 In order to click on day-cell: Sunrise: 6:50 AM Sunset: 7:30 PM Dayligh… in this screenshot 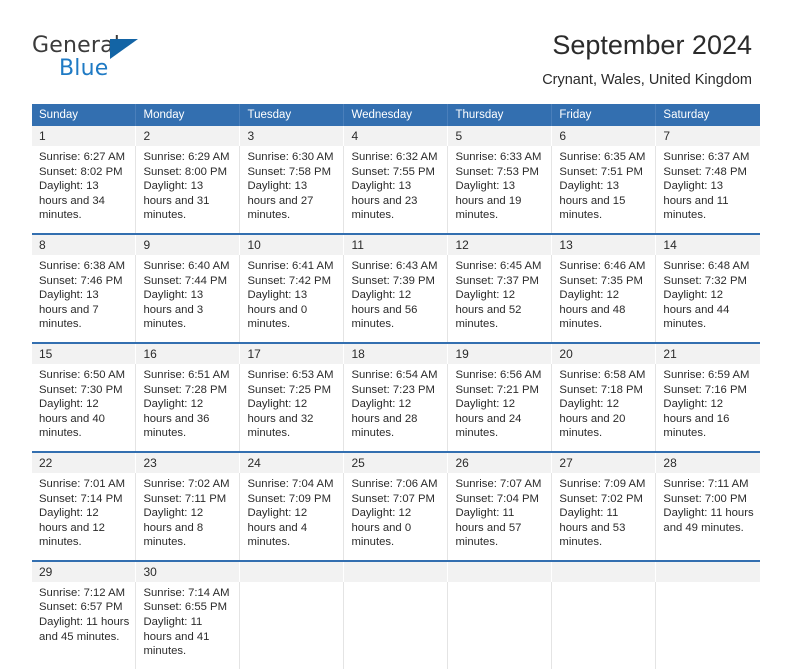, I will do `click(84, 407)`.